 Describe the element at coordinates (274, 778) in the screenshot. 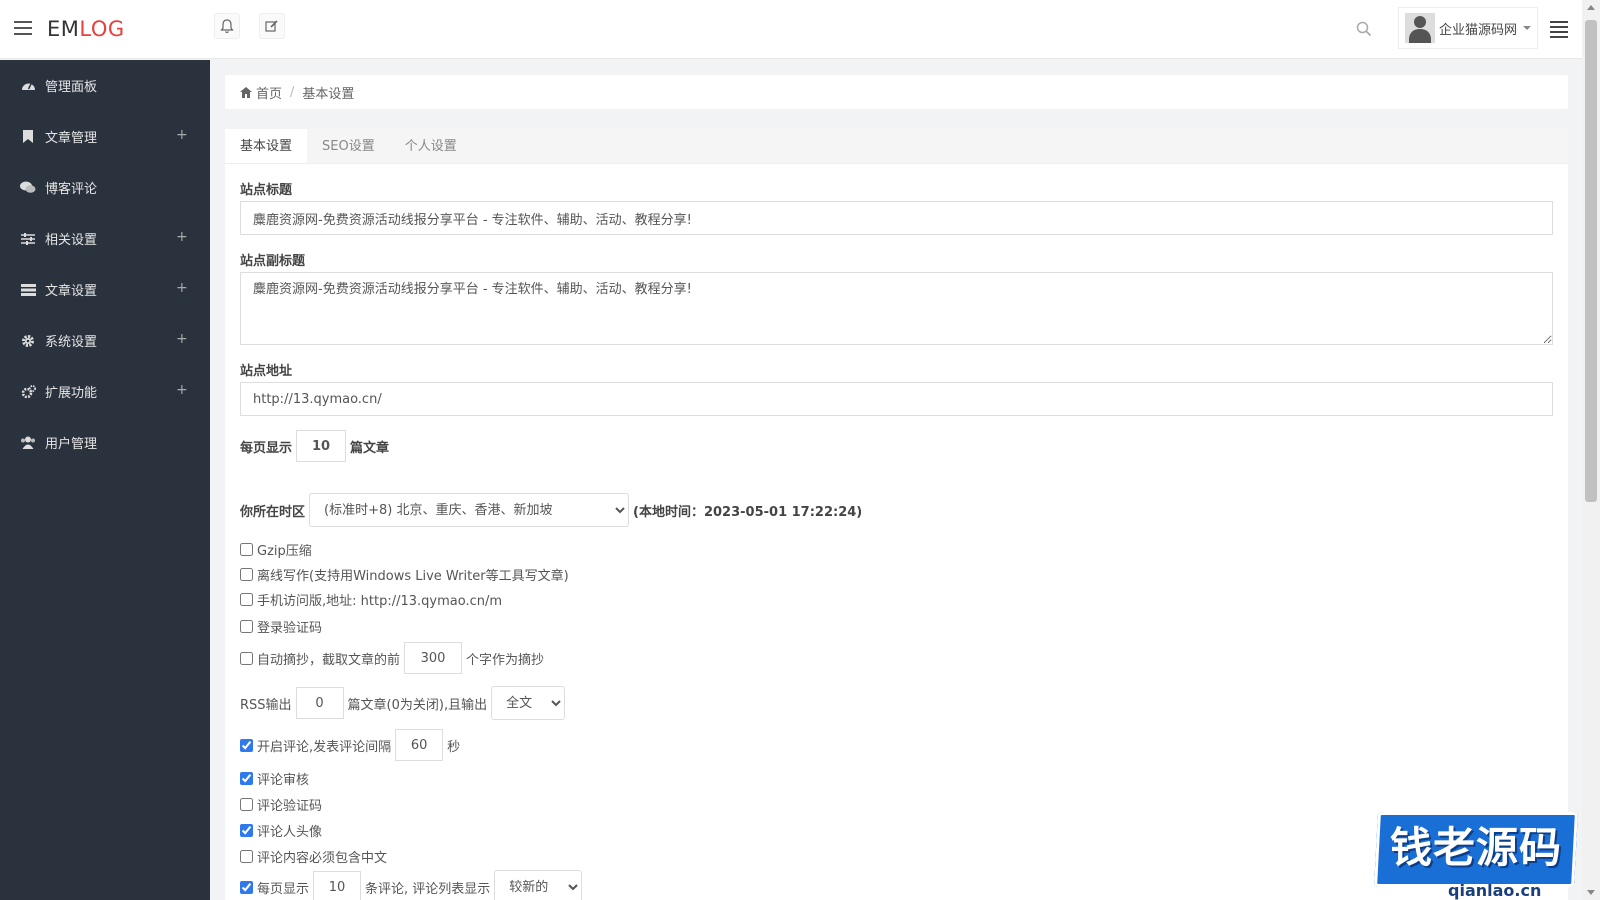

I see `comment-review-row: 评论审核` at that location.